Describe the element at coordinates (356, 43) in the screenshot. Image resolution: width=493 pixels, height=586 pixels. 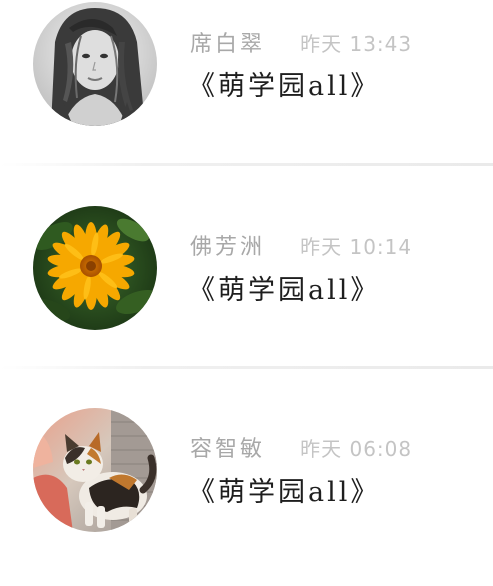
I see `message-time: 昨天 13:43` at that location.